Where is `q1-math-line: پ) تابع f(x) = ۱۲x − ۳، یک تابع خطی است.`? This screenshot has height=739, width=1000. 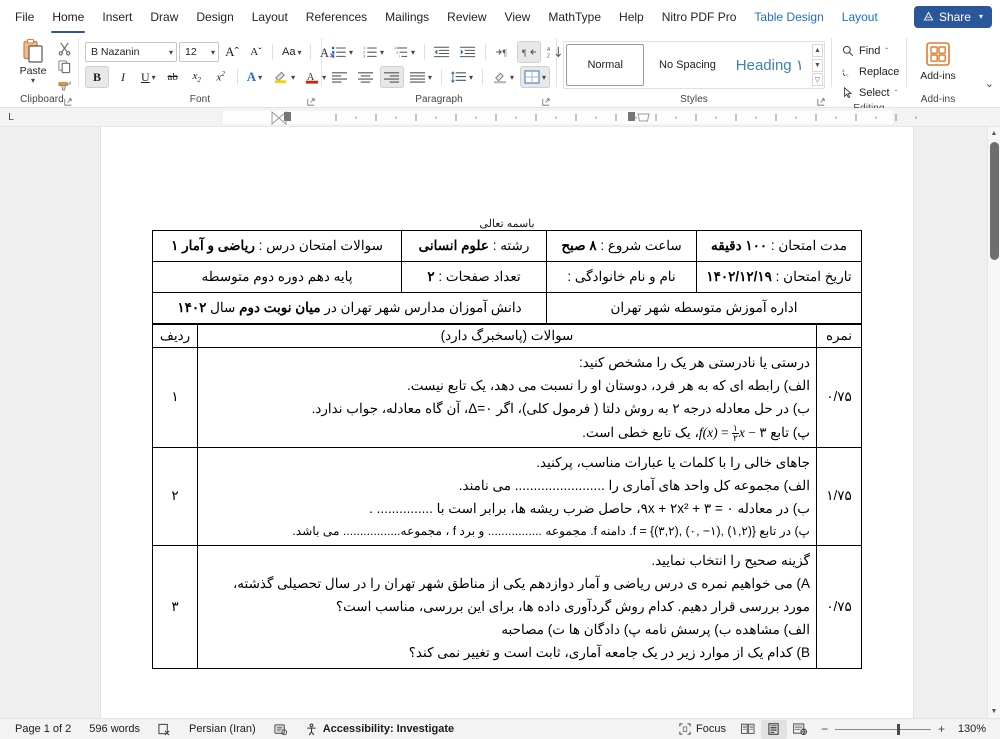 q1-math-line: پ) تابع f(x) = ۱۲x − ۳، یک تابع خطی است. is located at coordinates (507, 432).